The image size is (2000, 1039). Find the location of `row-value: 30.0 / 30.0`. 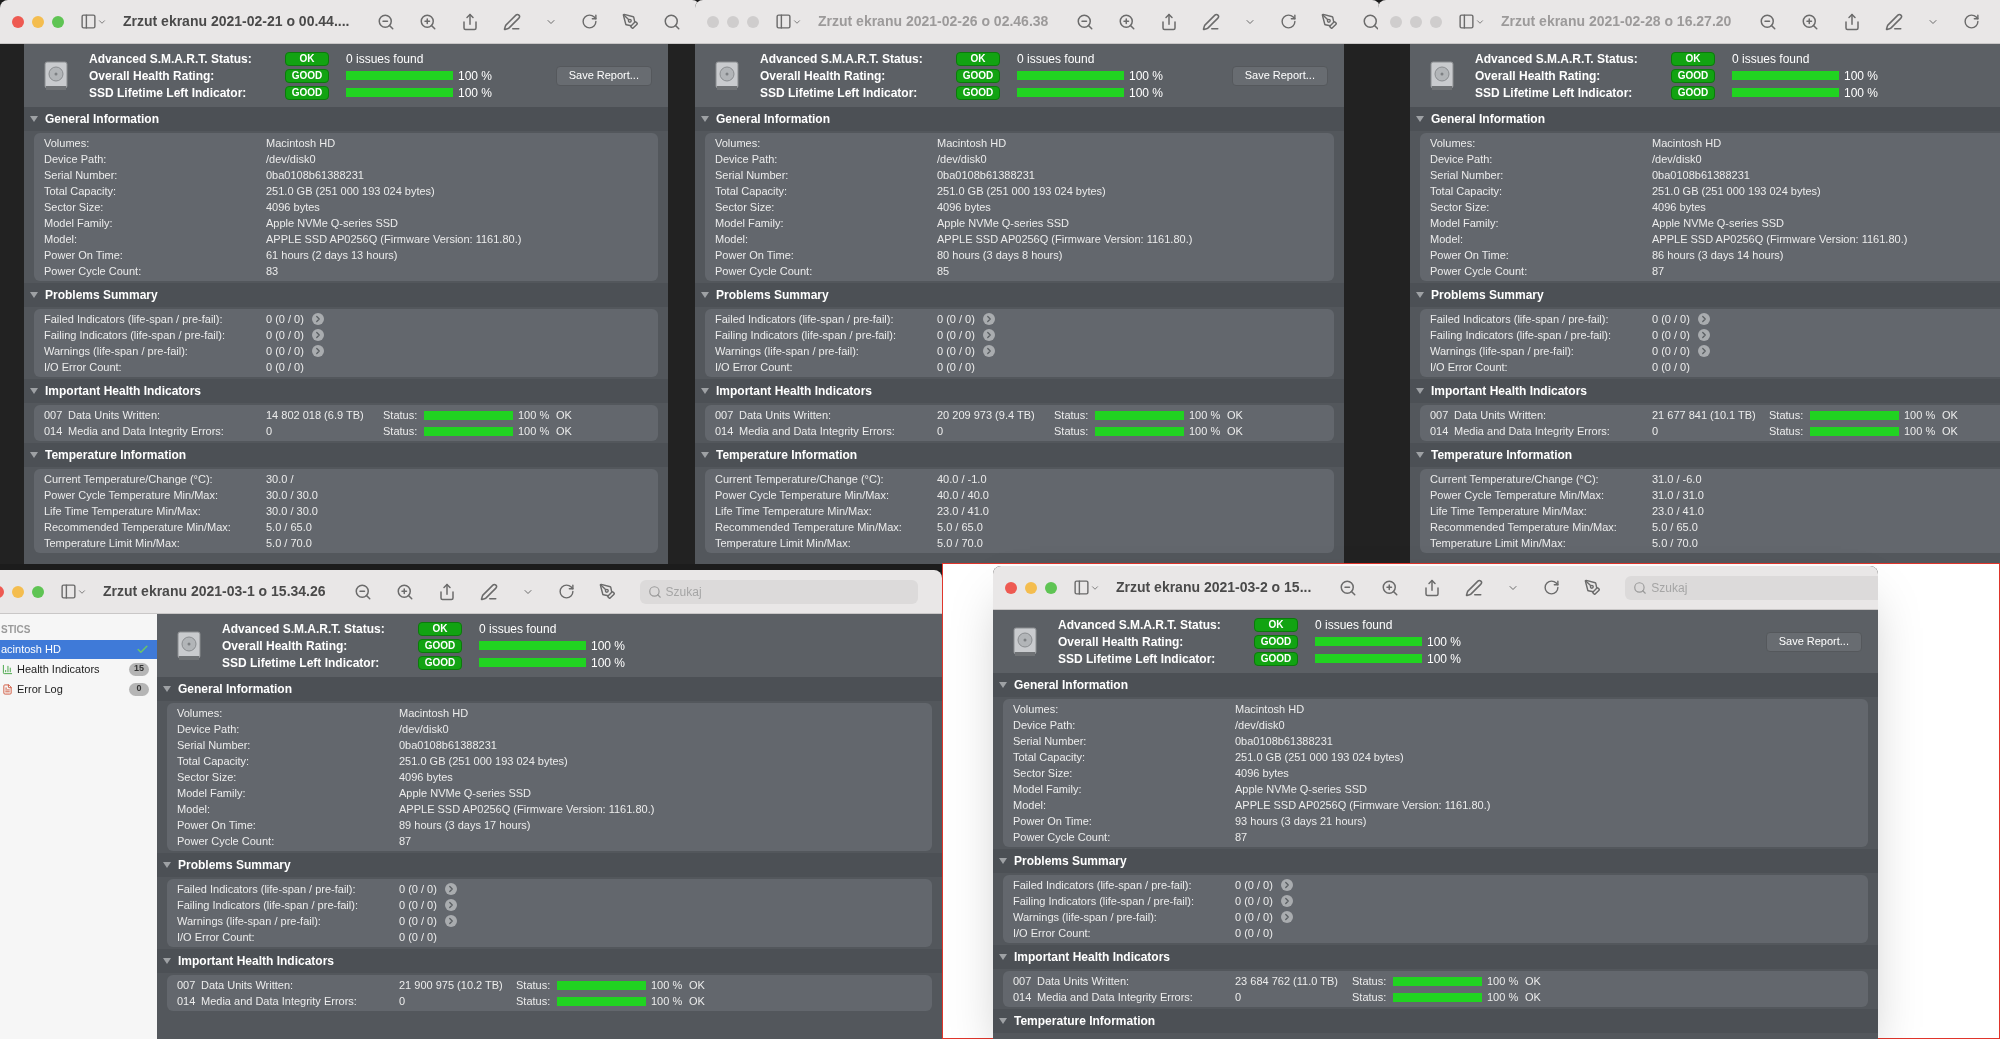

row-value: 30.0 / 30.0 is located at coordinates (292, 511).